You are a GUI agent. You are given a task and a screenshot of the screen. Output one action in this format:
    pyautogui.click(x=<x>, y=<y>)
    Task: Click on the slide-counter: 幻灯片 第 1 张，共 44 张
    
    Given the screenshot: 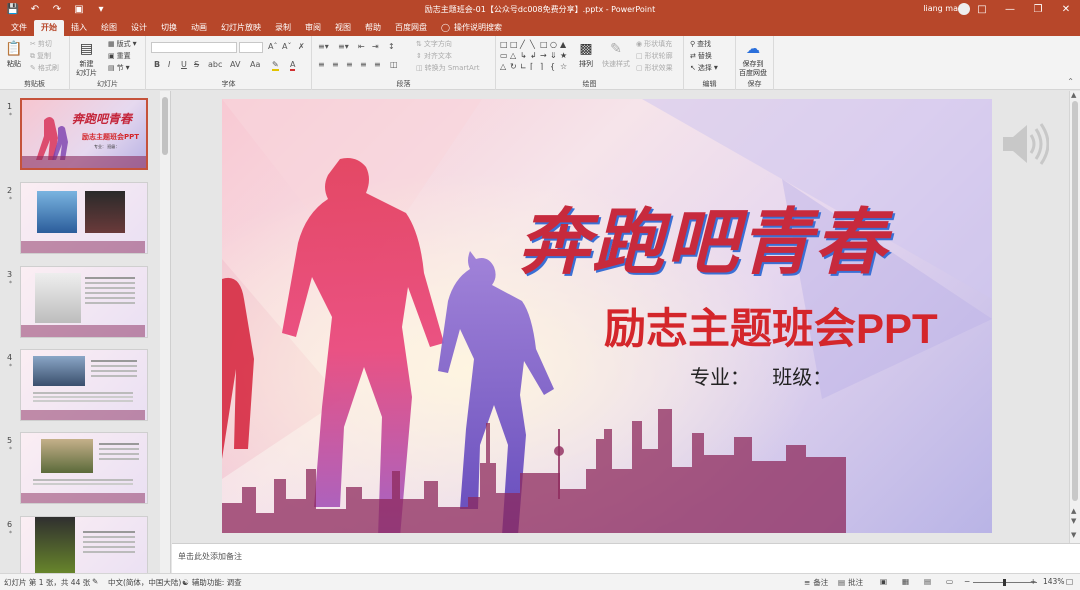 What is the action you would take?
    pyautogui.click(x=47, y=582)
    